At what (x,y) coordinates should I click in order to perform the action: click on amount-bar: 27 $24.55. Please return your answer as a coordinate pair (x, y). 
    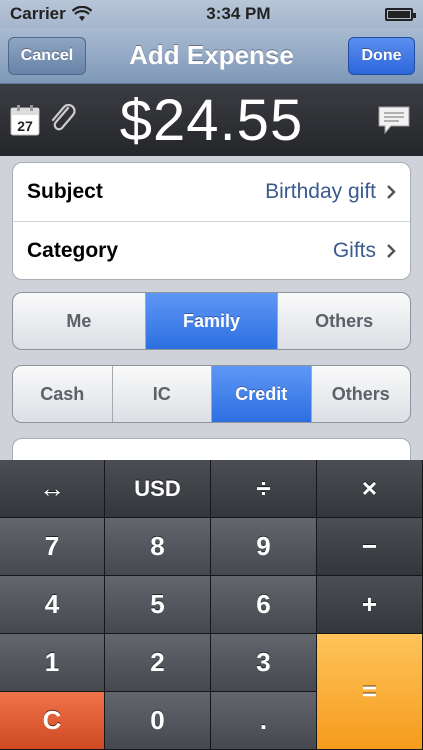
    Looking at the image, I should click on (211, 120).